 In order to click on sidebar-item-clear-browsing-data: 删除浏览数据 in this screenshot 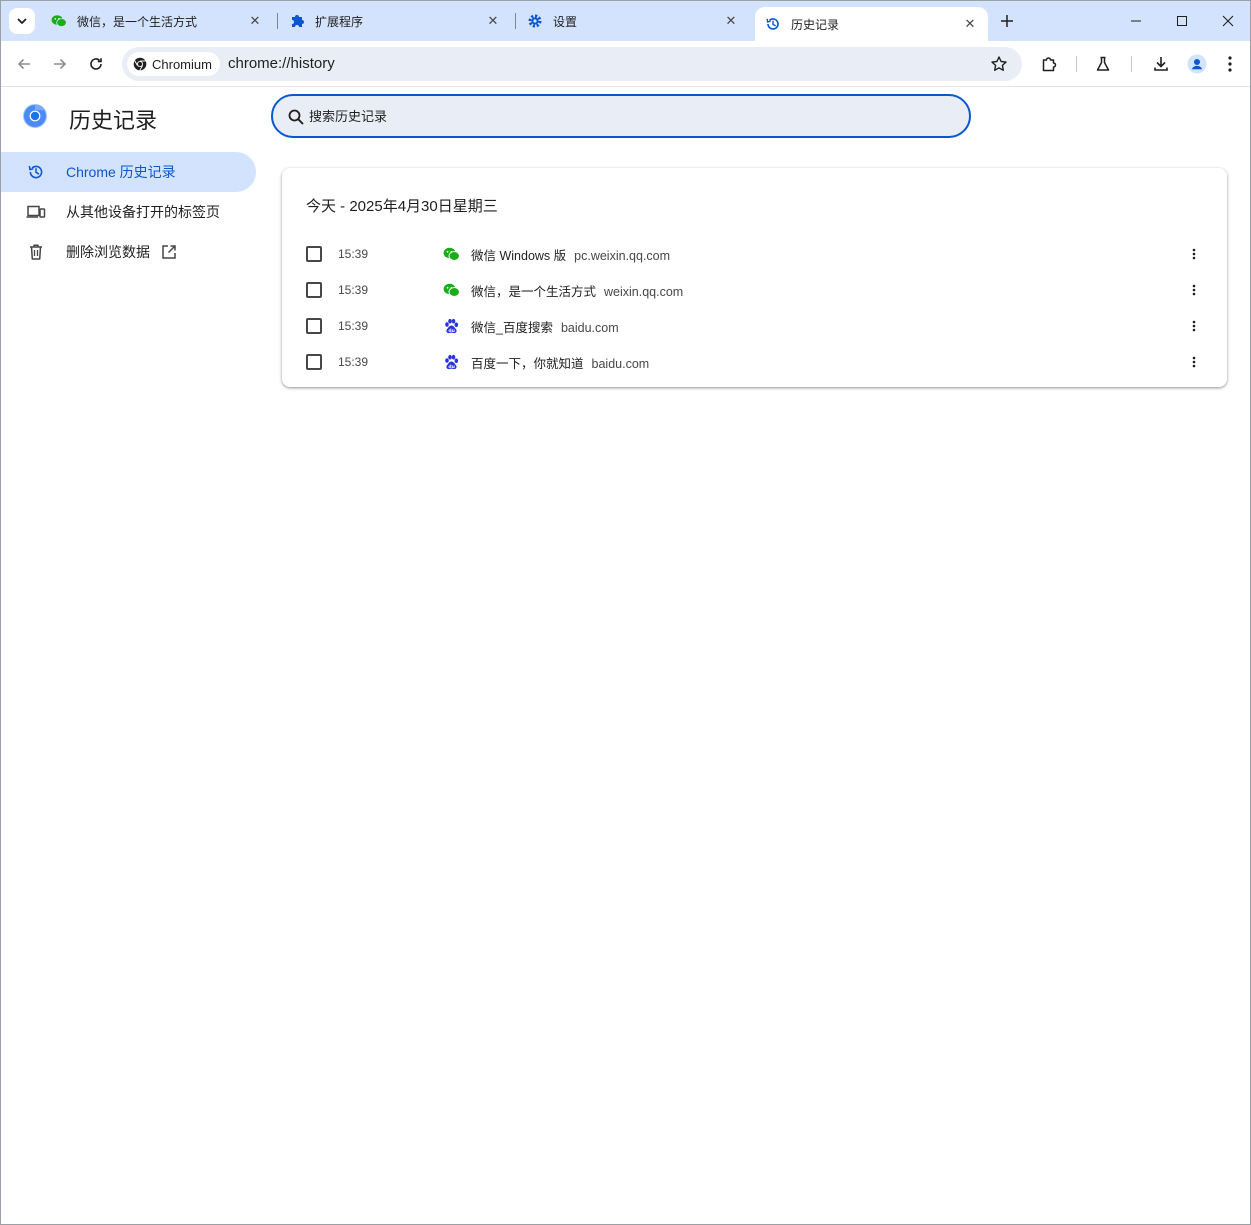, I will do `click(129, 252)`.